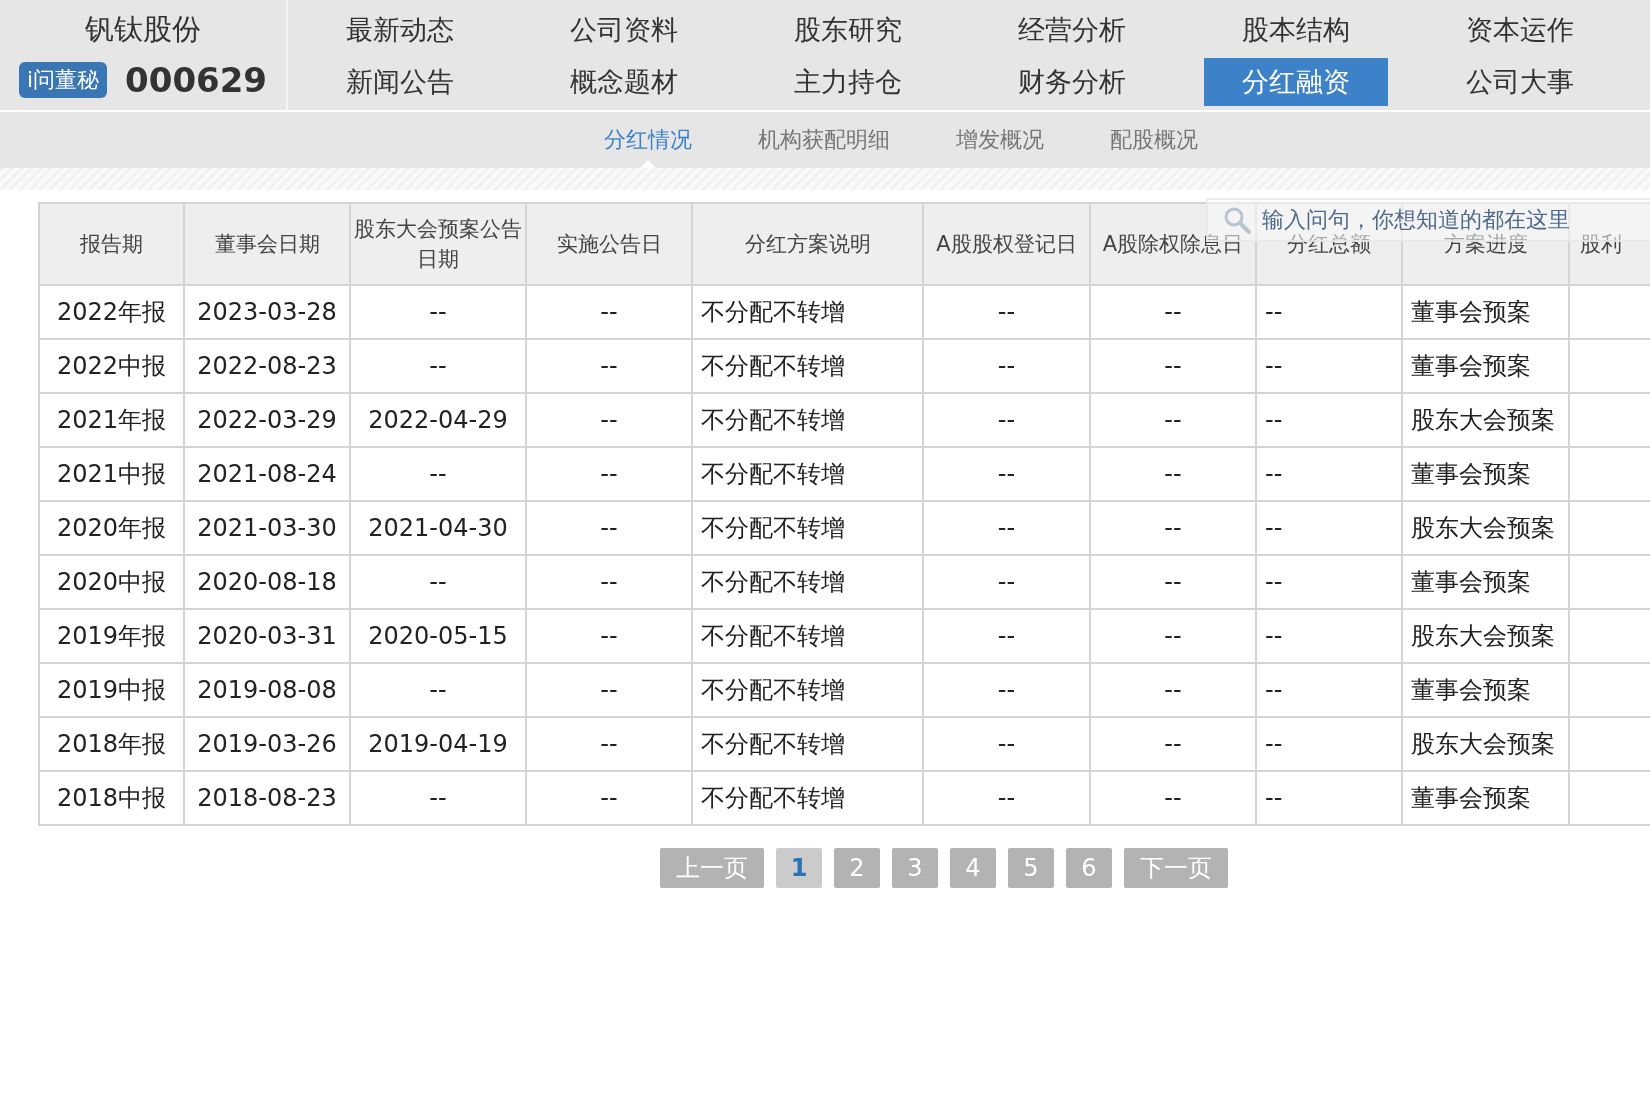  Describe the element at coordinates (267, 690) in the screenshot. I see `table-cell: 2019-08-08` at that location.